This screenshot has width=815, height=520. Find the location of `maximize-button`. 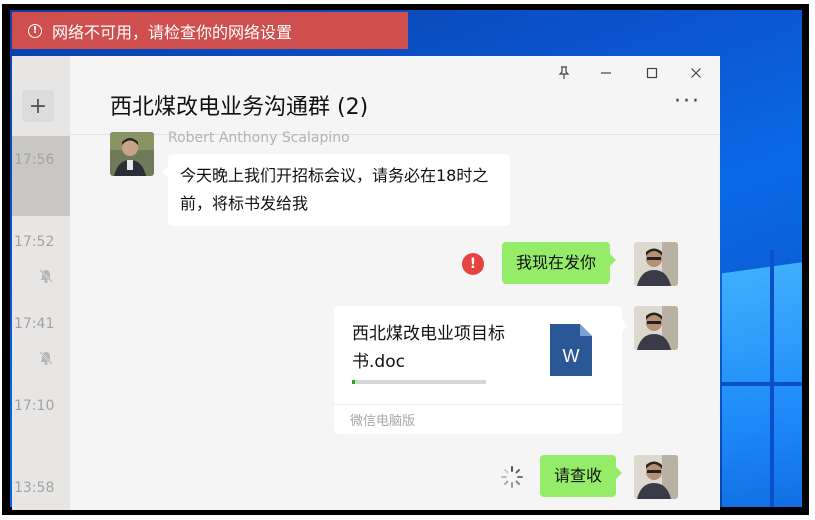

maximize-button is located at coordinates (652, 75).